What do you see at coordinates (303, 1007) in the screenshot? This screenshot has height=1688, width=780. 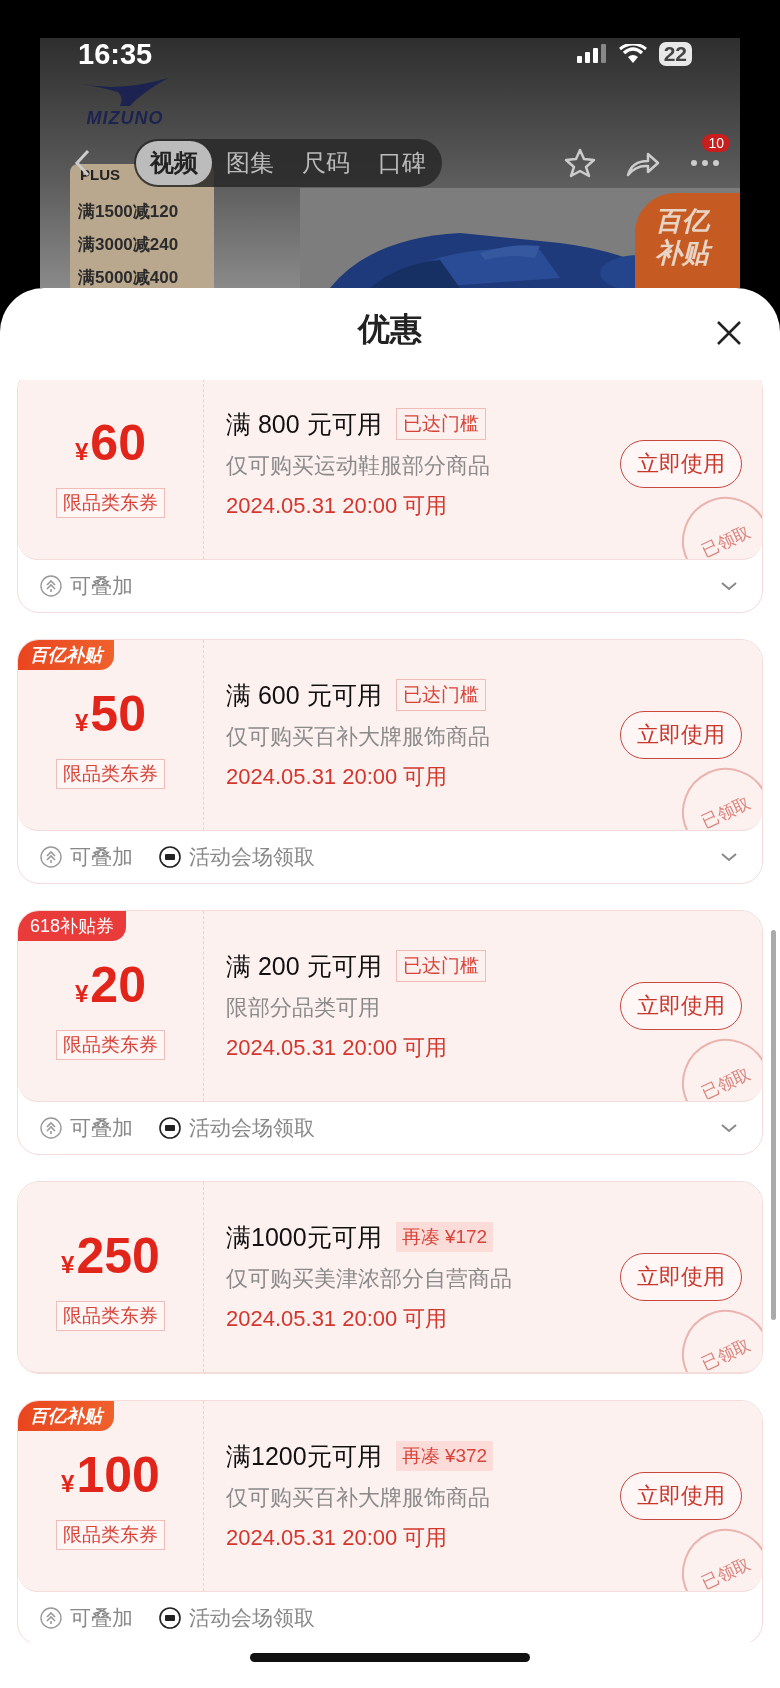 I see `coupon-scope: 限部分品类可用` at bounding box center [303, 1007].